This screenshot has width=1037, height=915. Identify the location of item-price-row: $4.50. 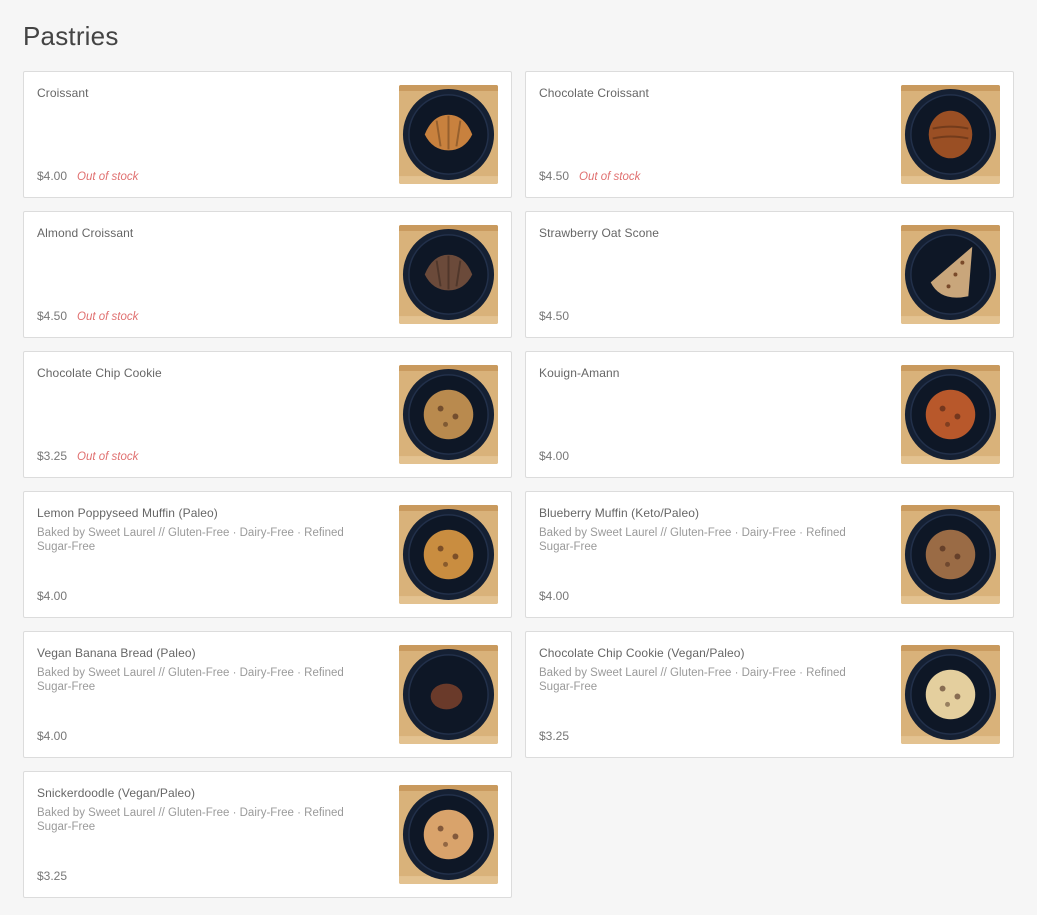
(559, 316).